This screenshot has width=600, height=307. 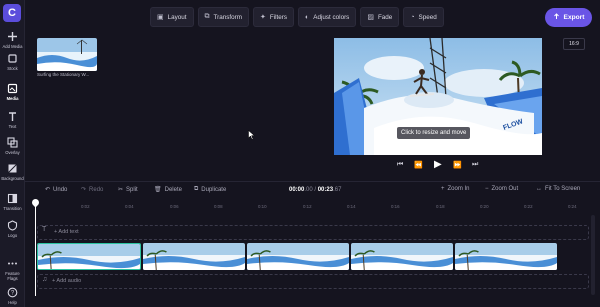 I want to click on background-icon, so click(x=12, y=168).